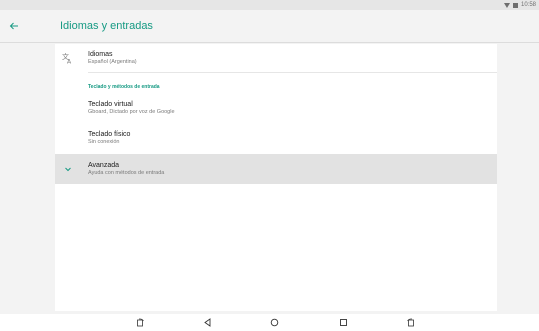 Image resolution: width=539 pixels, height=331 pixels. Describe the element at coordinates (106, 26) in the screenshot. I see `page-title: Idiomas y entradas` at that location.